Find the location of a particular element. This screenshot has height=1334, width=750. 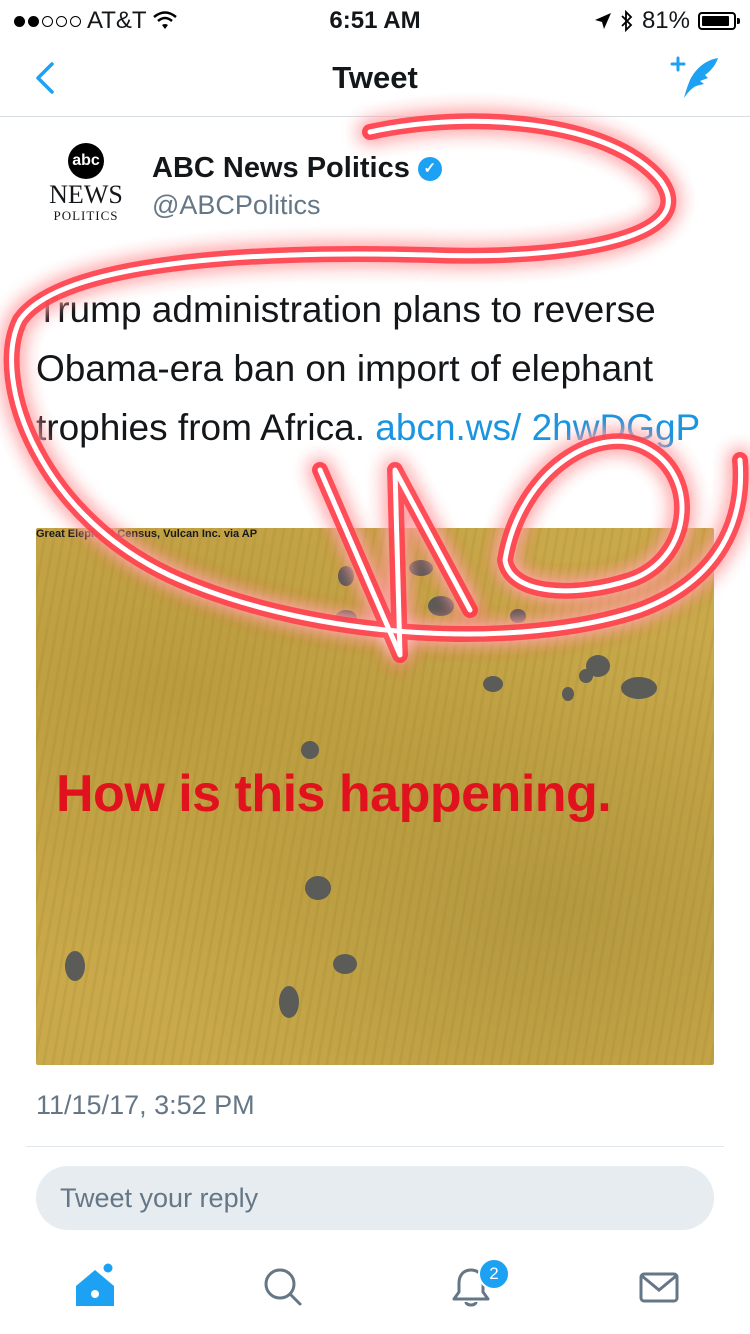

status-right: 81% is located at coordinates (667, 21).